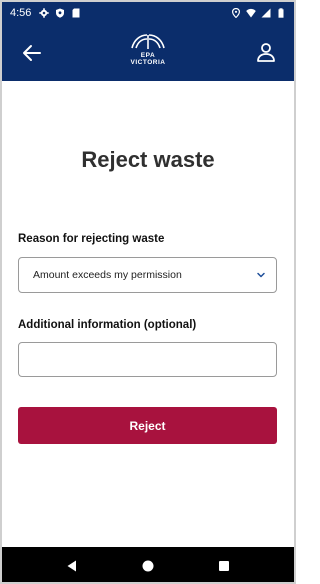 The image size is (320, 584). What do you see at coordinates (76, 13) in the screenshot?
I see `sim-card-icon` at bounding box center [76, 13].